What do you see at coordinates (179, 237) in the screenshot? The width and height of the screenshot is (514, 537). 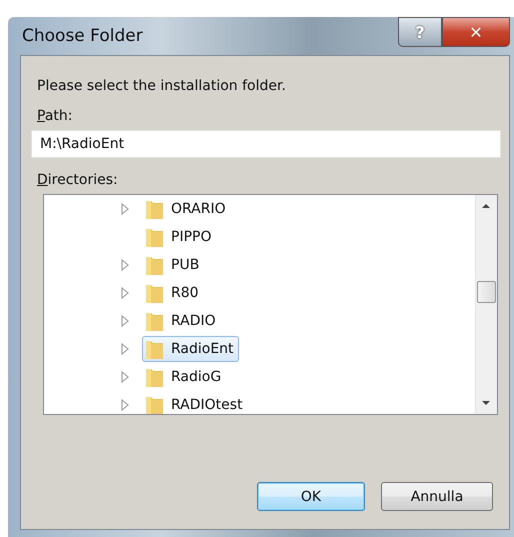 I see `tree-item: PIPPO` at bounding box center [179, 237].